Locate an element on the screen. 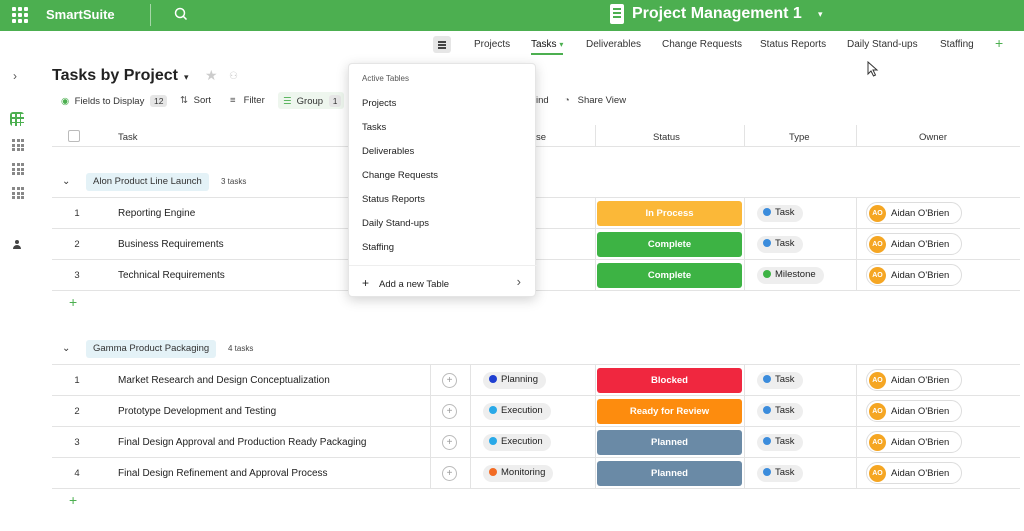  dropdown-item-projects: Projects is located at coordinates (379, 103).